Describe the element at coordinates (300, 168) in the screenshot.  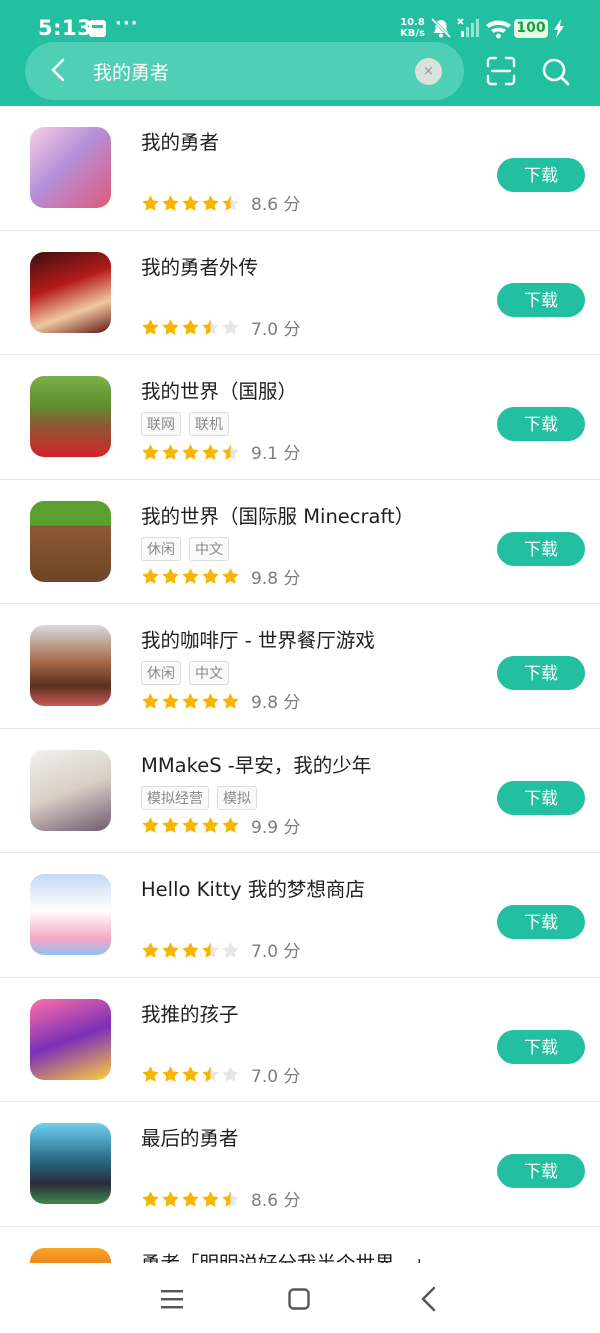
I see `list-item: 我的勇者 8.6 分 下载` at that location.